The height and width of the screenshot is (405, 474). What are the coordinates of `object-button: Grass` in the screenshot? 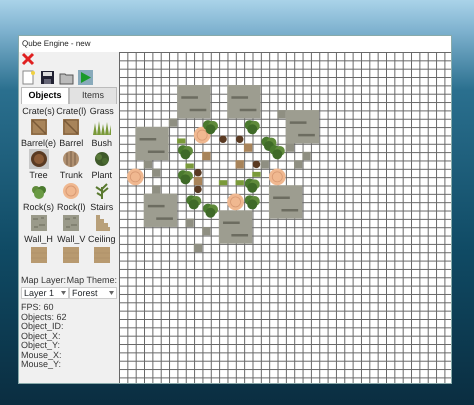 It's located at (101, 122).